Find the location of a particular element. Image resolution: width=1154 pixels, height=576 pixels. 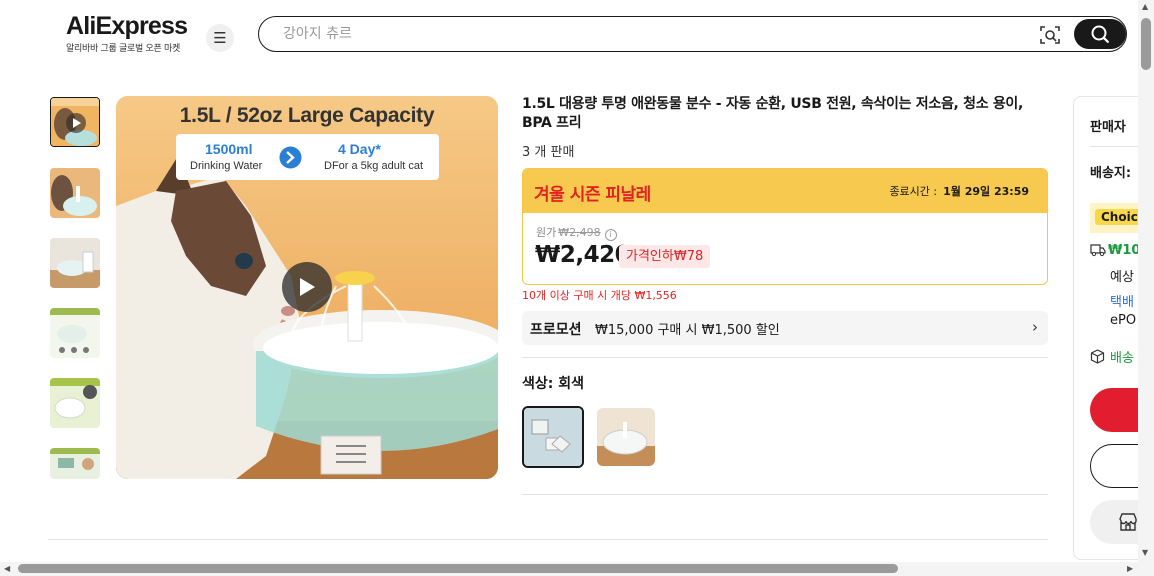

image-headline: 1.5L / 52oz Large Capacity is located at coordinates (307, 115).